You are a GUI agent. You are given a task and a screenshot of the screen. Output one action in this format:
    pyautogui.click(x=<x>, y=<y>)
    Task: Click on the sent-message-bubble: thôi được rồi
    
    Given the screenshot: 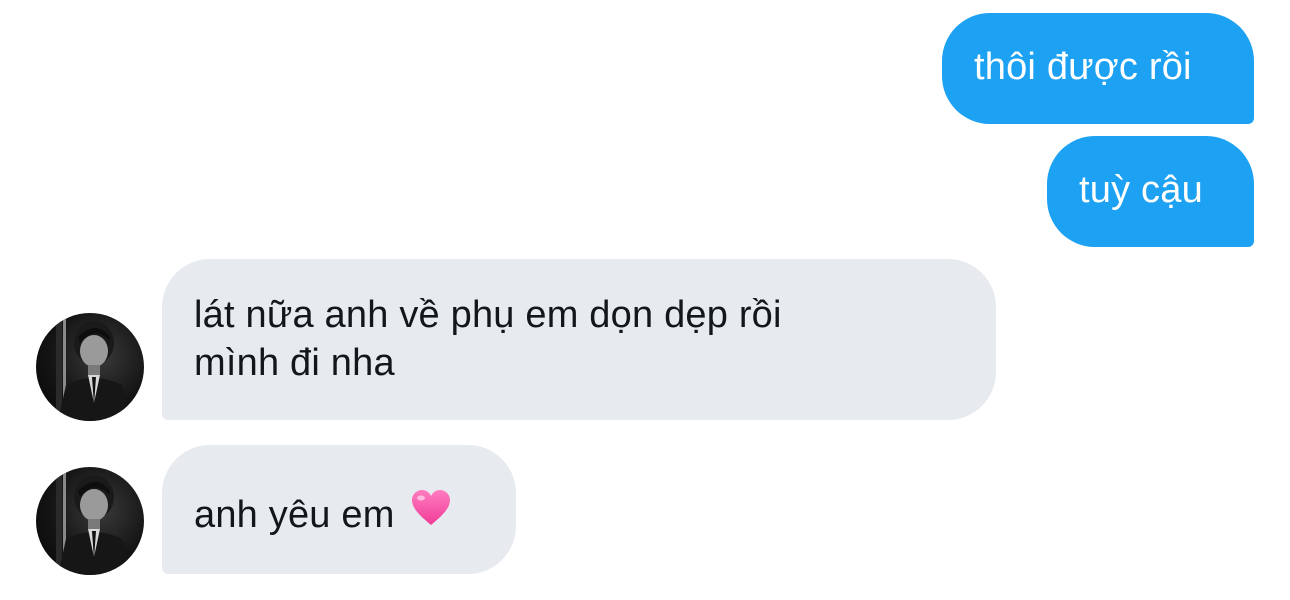 What is the action you would take?
    pyautogui.click(x=1098, y=68)
    